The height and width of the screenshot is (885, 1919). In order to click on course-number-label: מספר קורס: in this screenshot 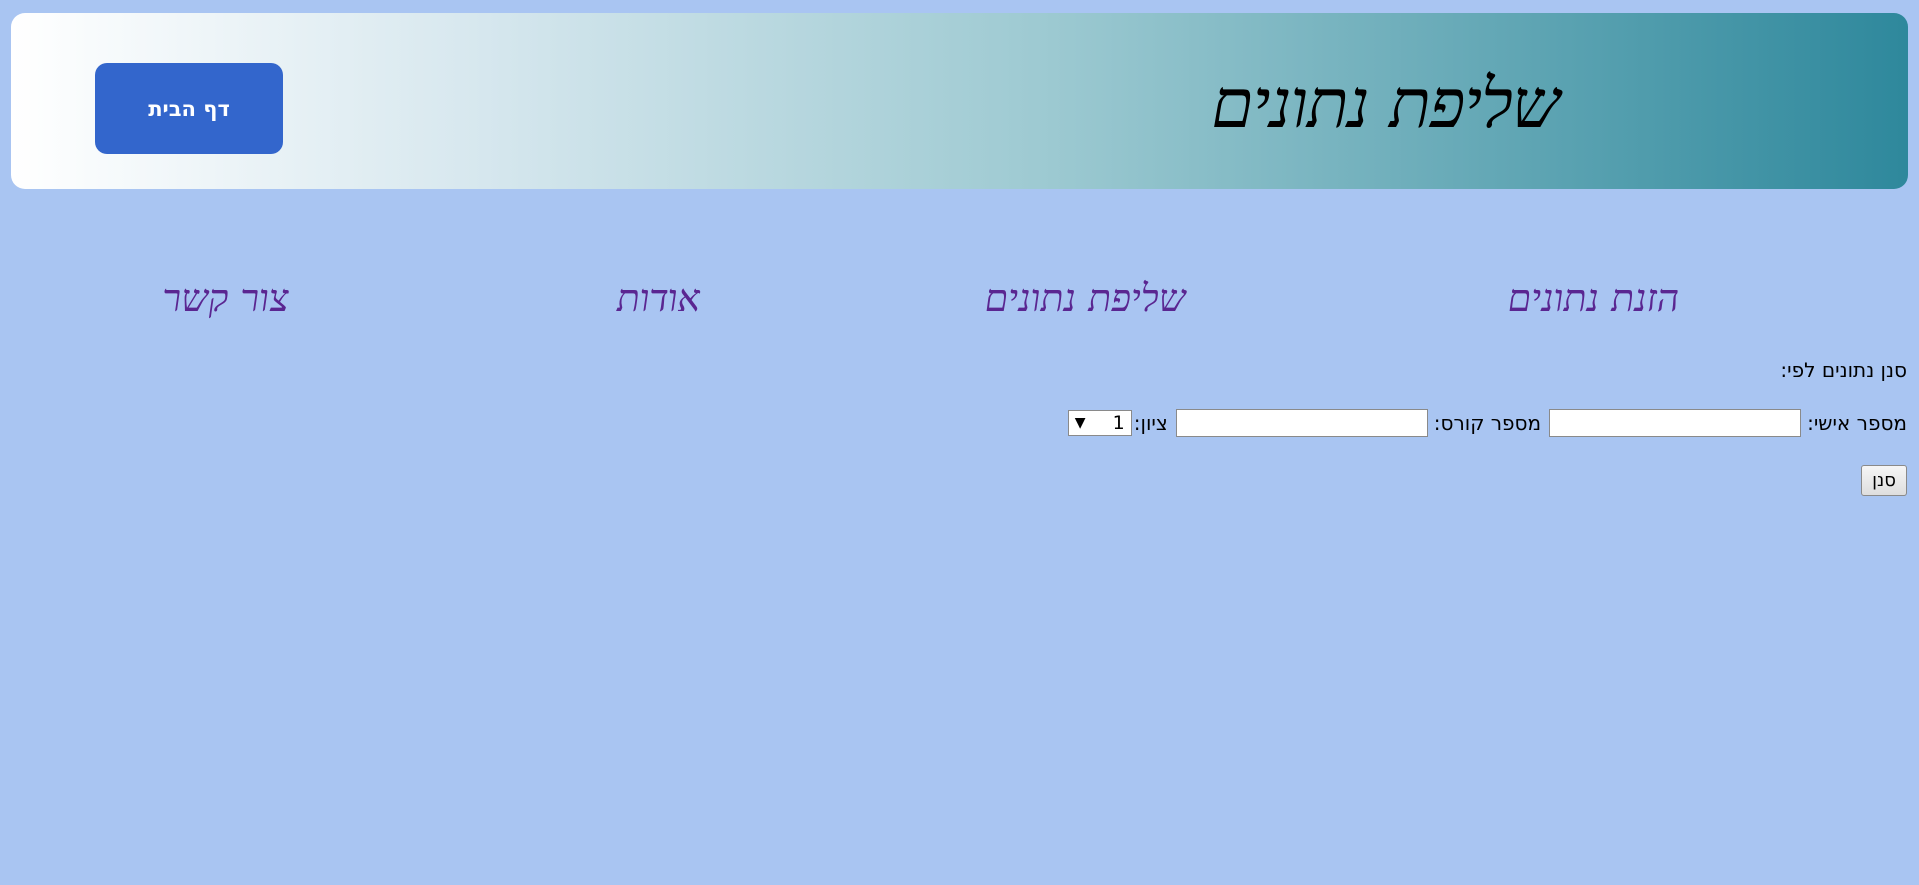, I will do `click(1487, 423)`.